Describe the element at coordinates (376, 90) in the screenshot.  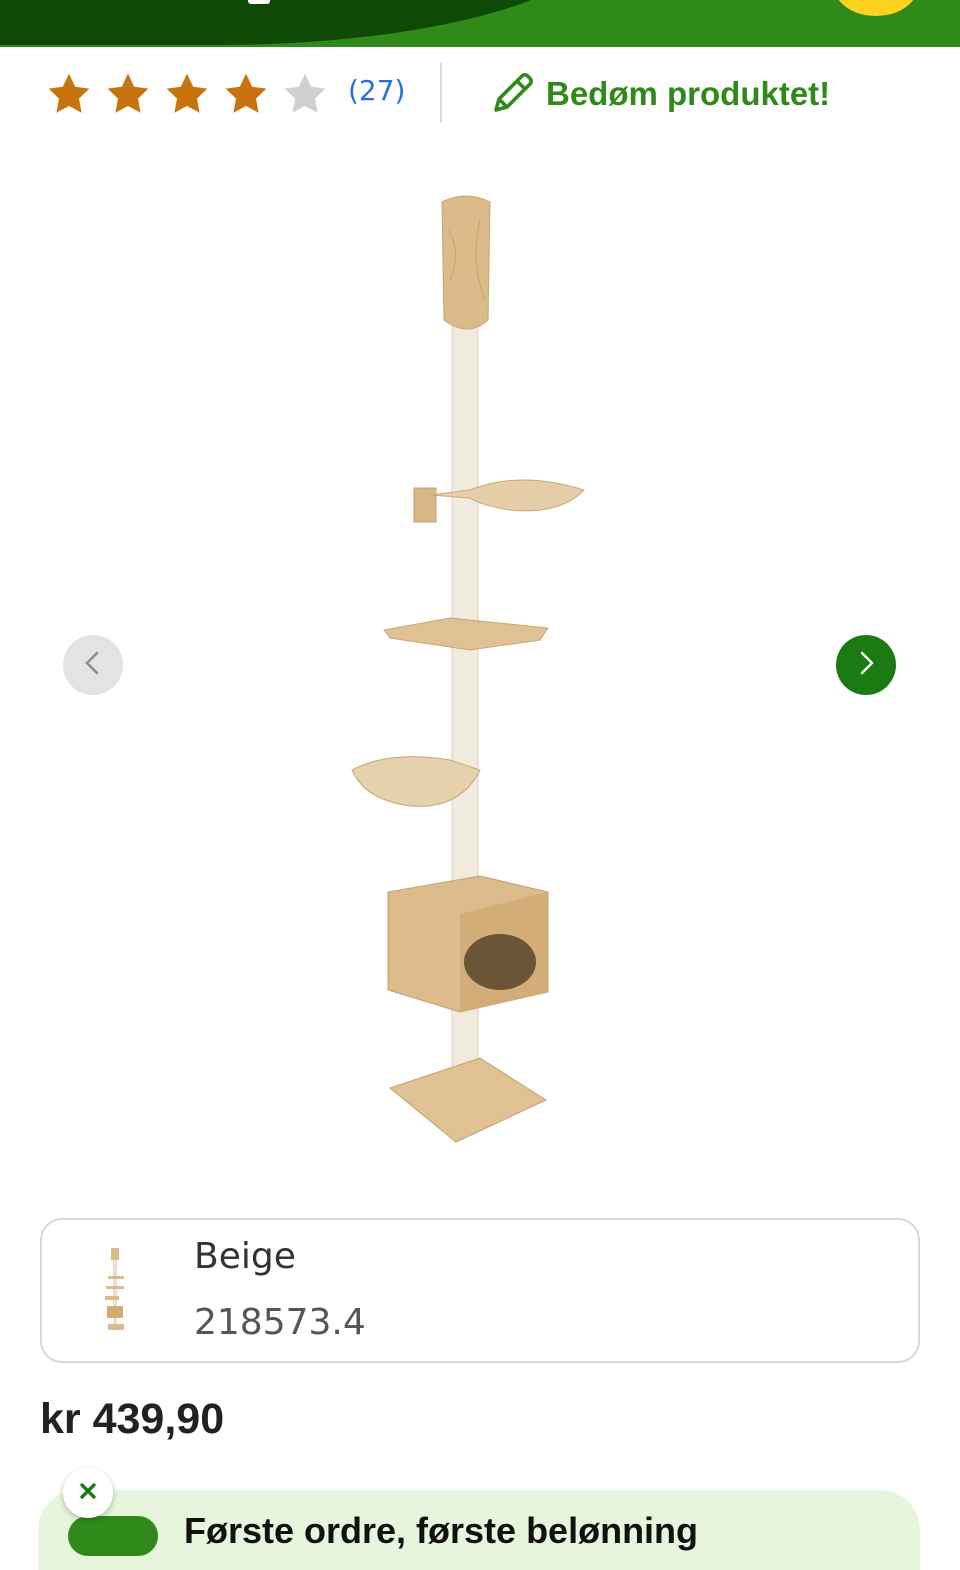
I see `review-count-link: (27)` at that location.